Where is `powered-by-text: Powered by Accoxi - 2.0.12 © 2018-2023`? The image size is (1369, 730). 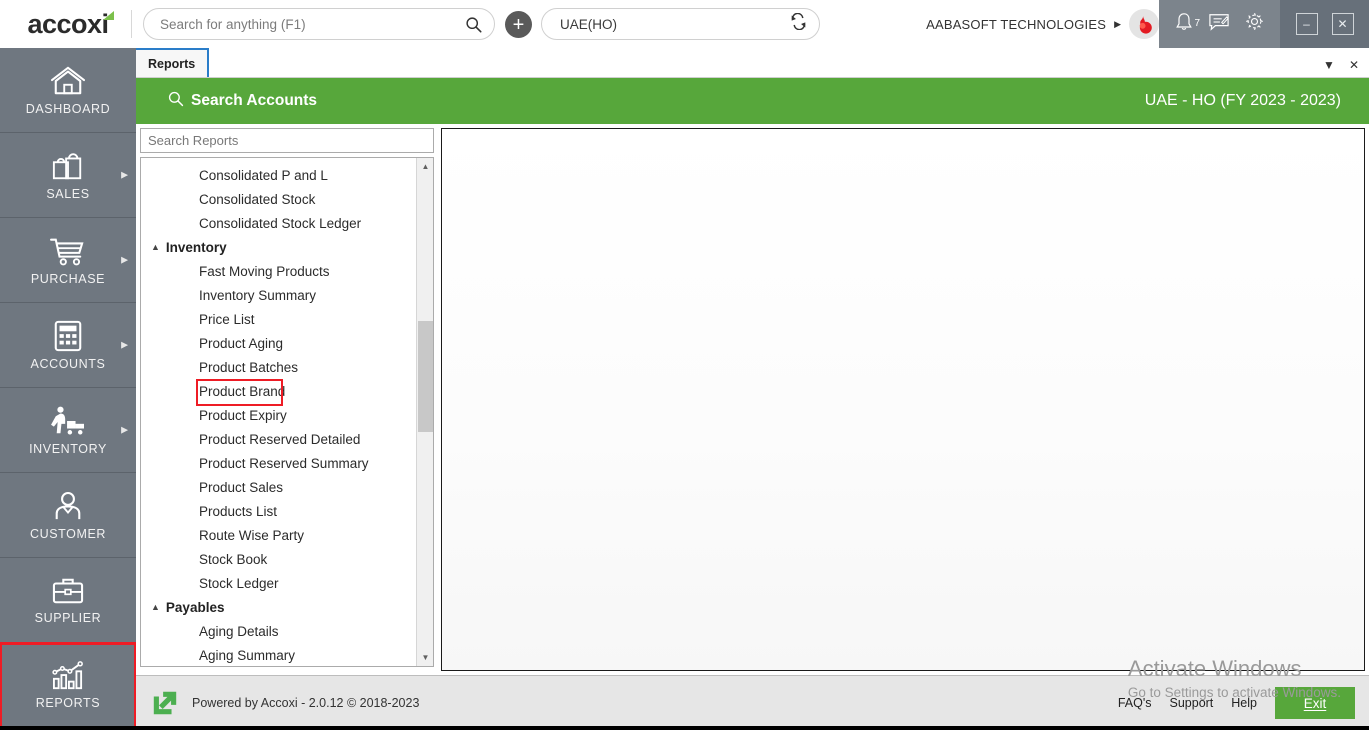
powered-by-text: Powered by Accoxi - 2.0.12 © 2018-2023 is located at coordinates (306, 703).